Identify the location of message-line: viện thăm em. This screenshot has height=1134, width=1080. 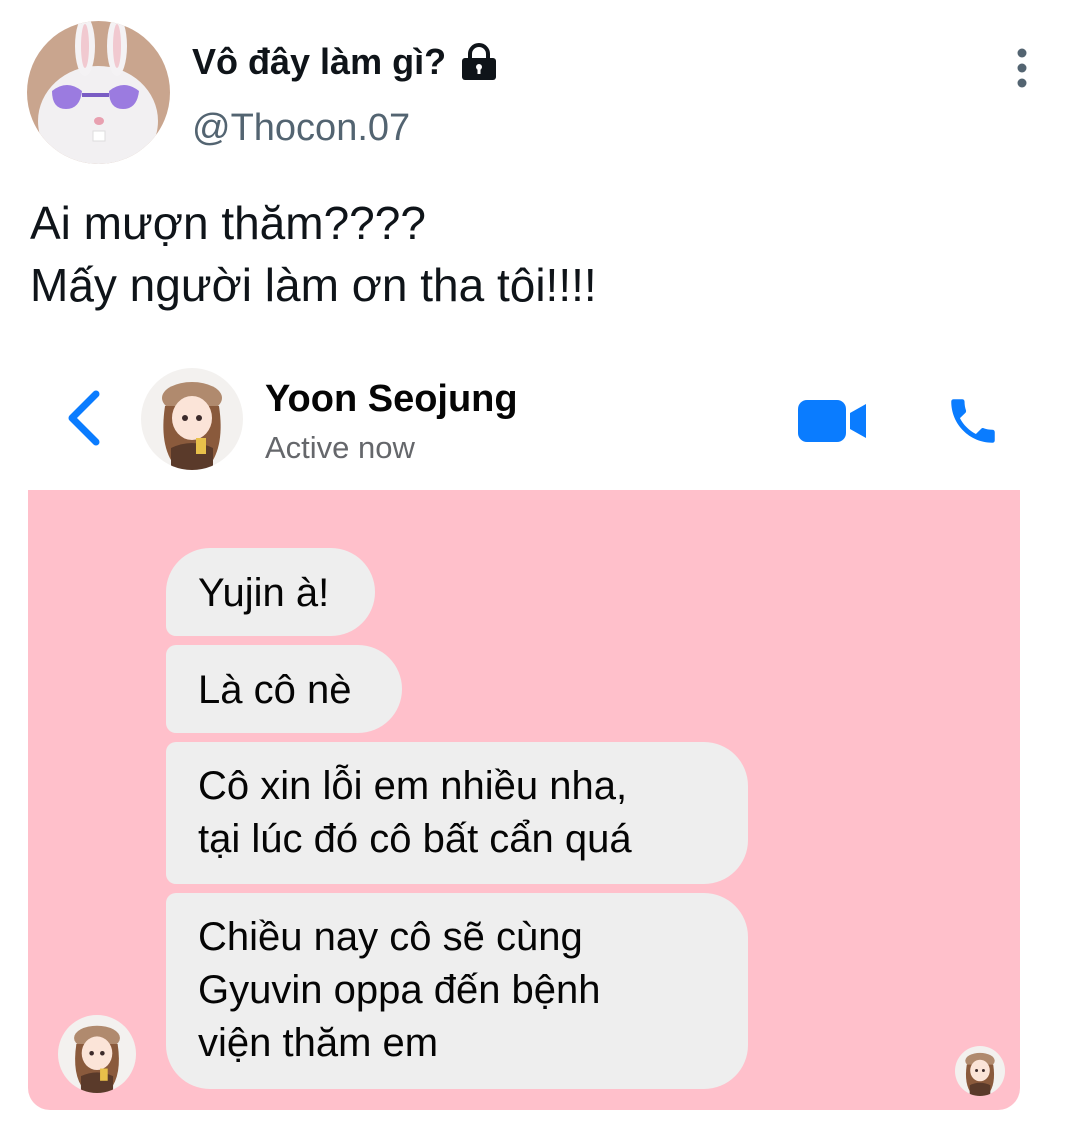
(318, 1043).